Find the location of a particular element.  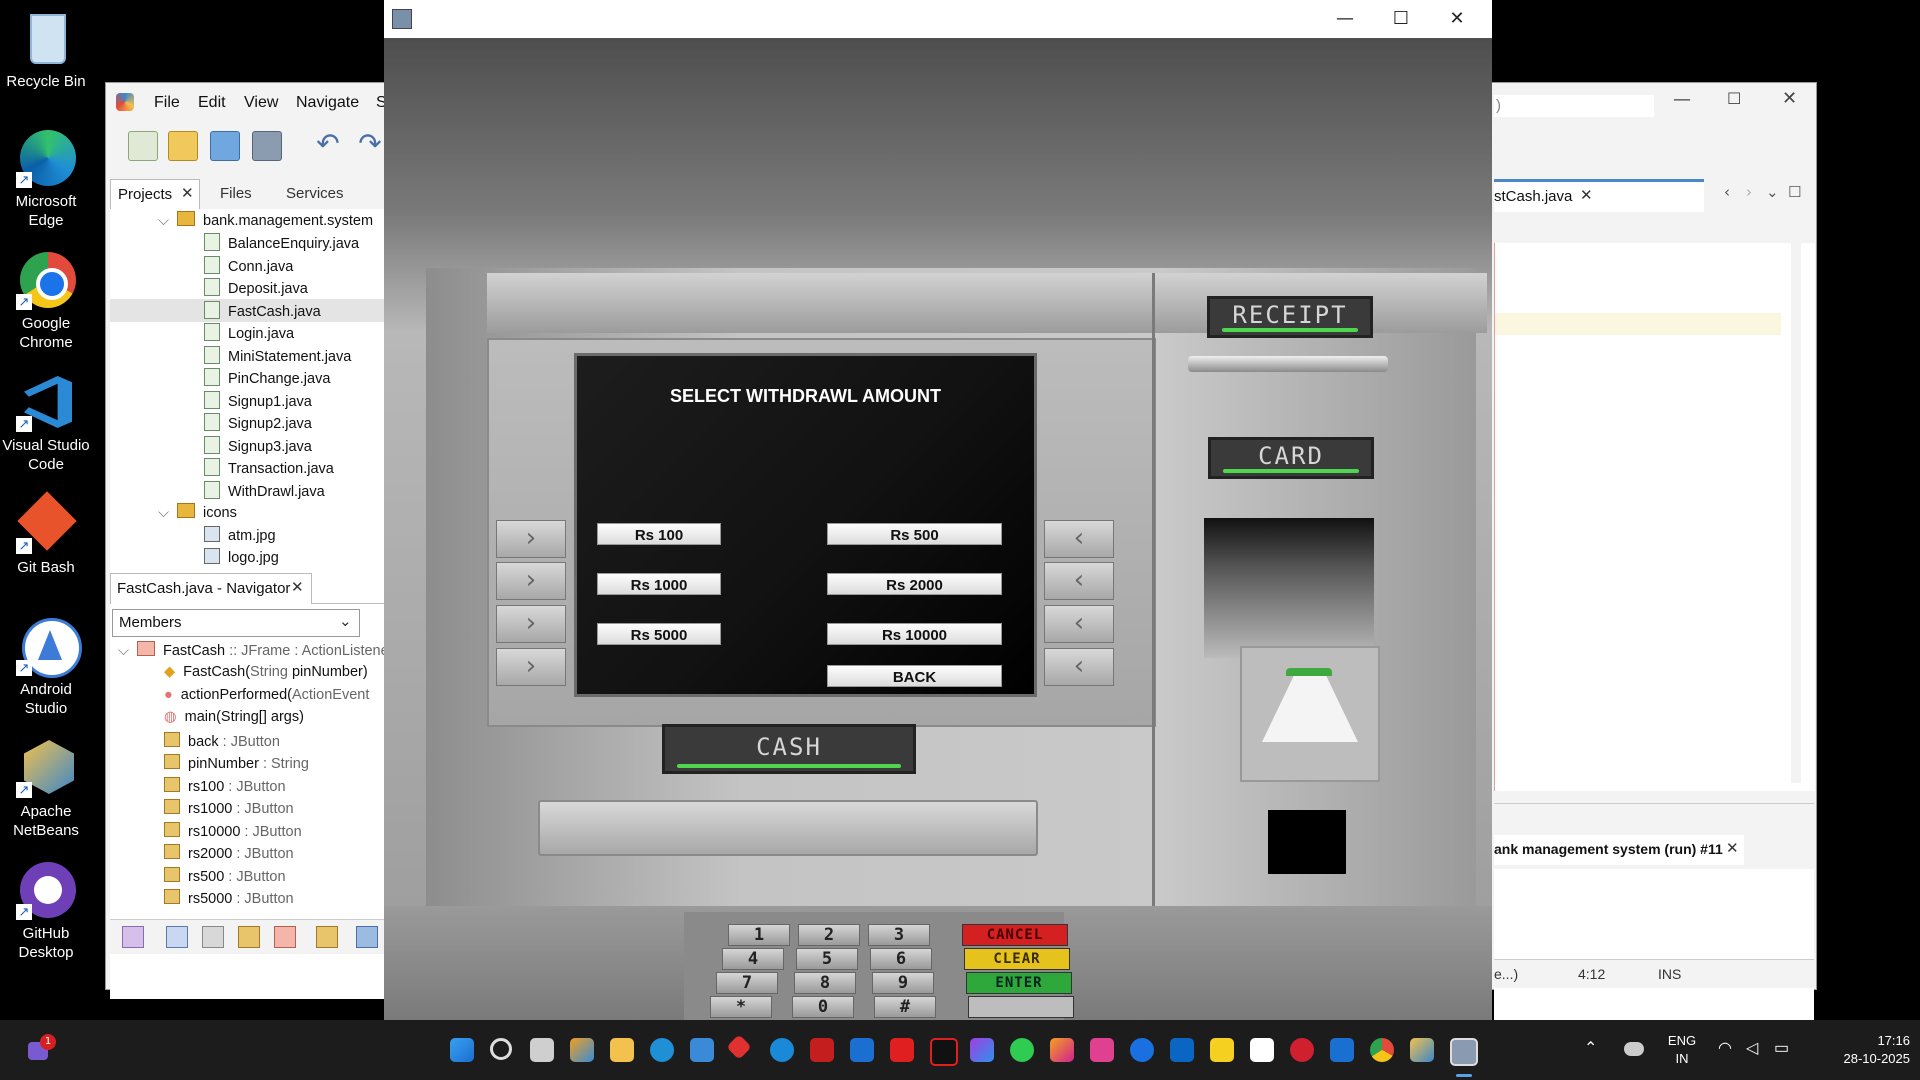

sort-by-name-icon is located at coordinates (285, 937).